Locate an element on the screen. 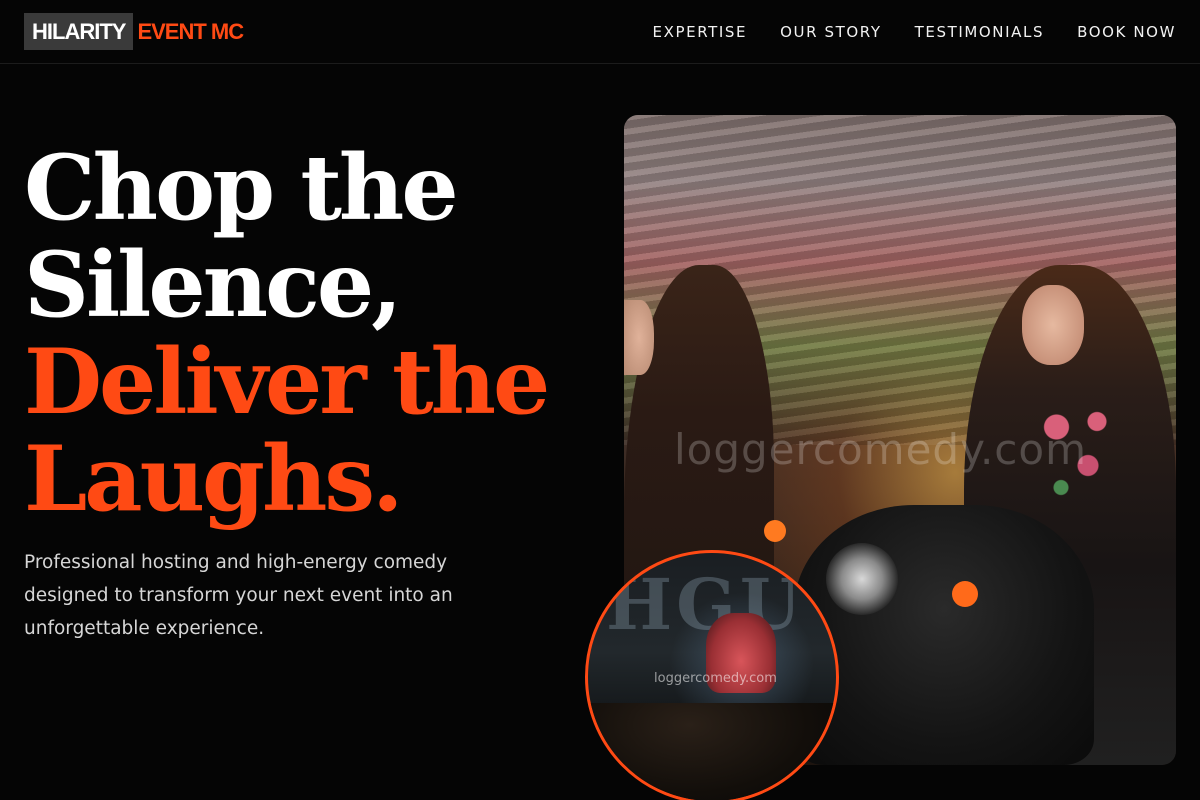  nav-link-expertise: EXPERTISE is located at coordinates (700, 32).